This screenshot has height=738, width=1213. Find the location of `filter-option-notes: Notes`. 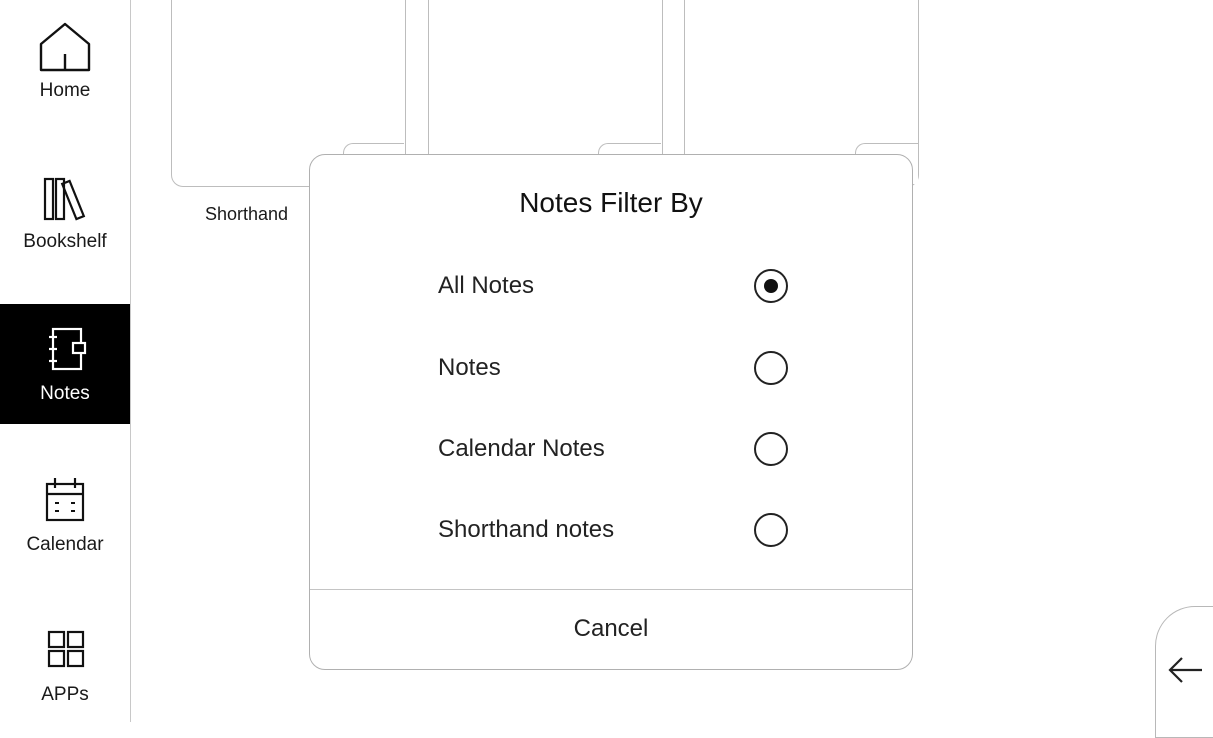

filter-option-notes: Notes is located at coordinates (613, 368).